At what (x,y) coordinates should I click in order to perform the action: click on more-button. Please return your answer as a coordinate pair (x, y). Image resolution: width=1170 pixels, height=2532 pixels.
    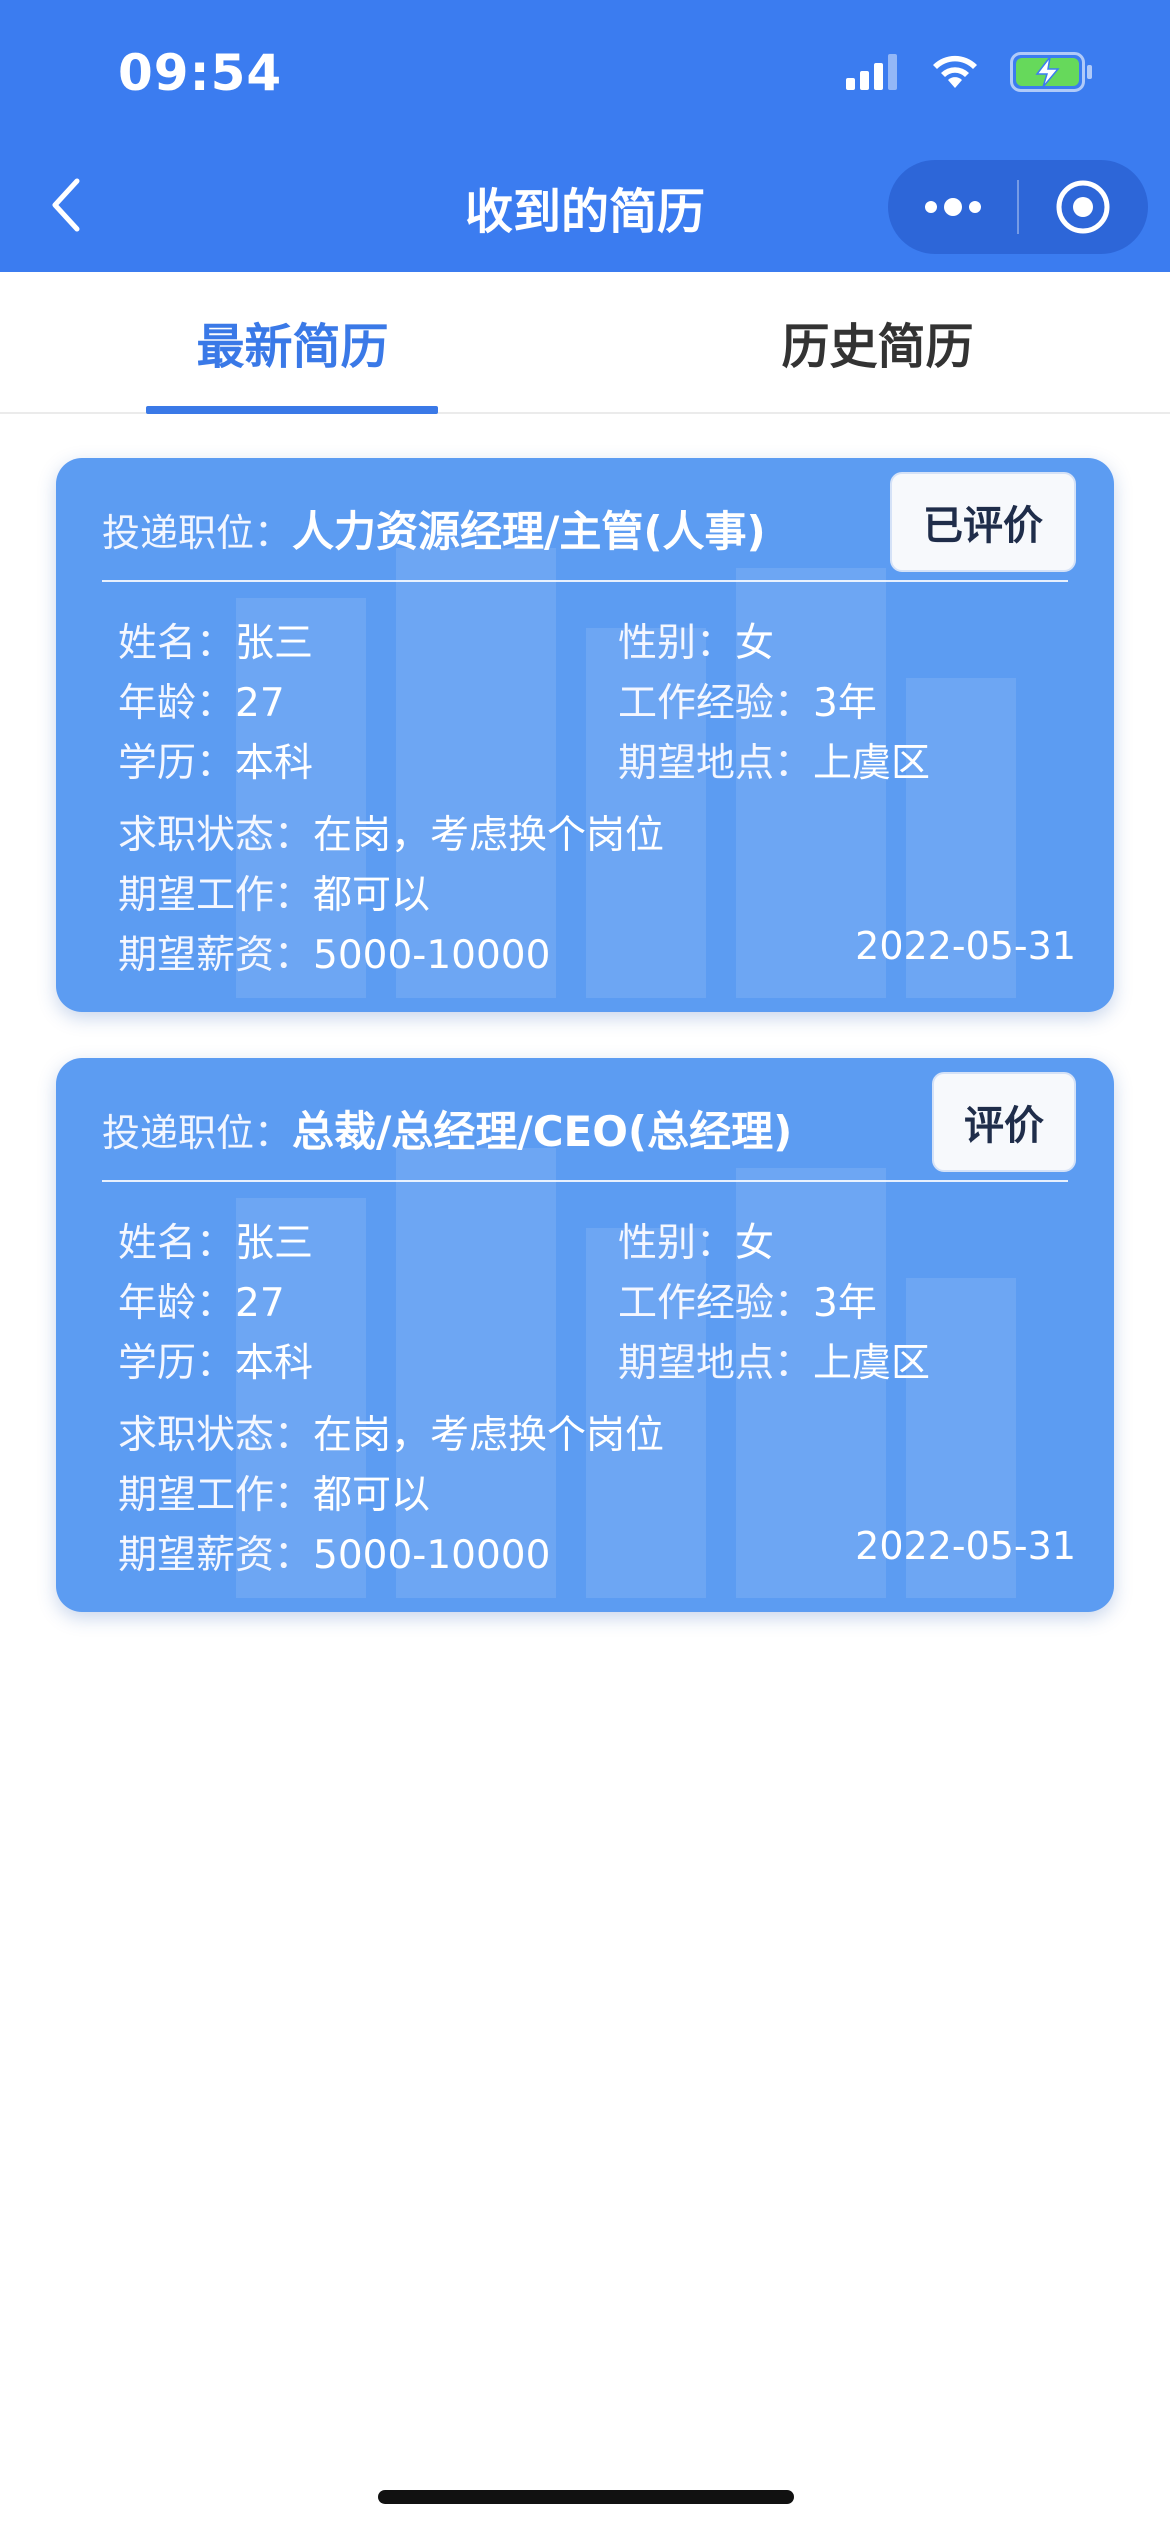
    Looking at the image, I should click on (952, 207).